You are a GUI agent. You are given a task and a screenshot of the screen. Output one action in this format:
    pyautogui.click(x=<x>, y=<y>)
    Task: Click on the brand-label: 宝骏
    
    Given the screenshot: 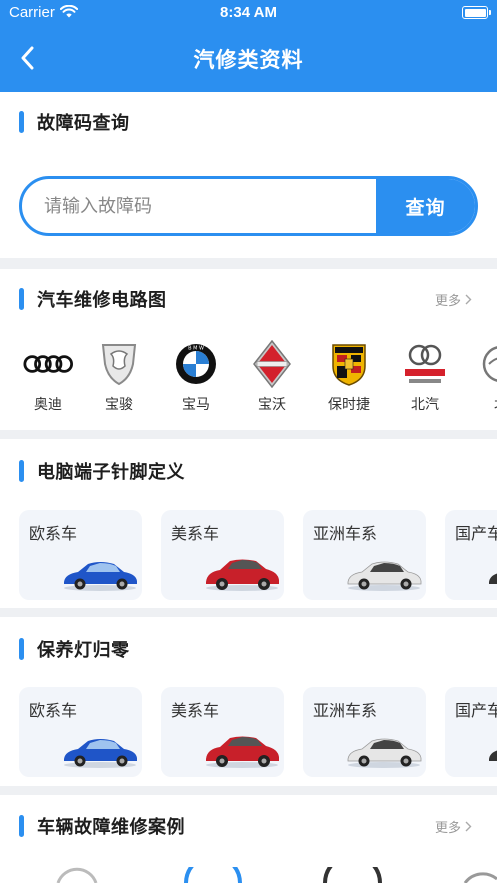 What is the action you would take?
    pyautogui.click(x=119, y=405)
    